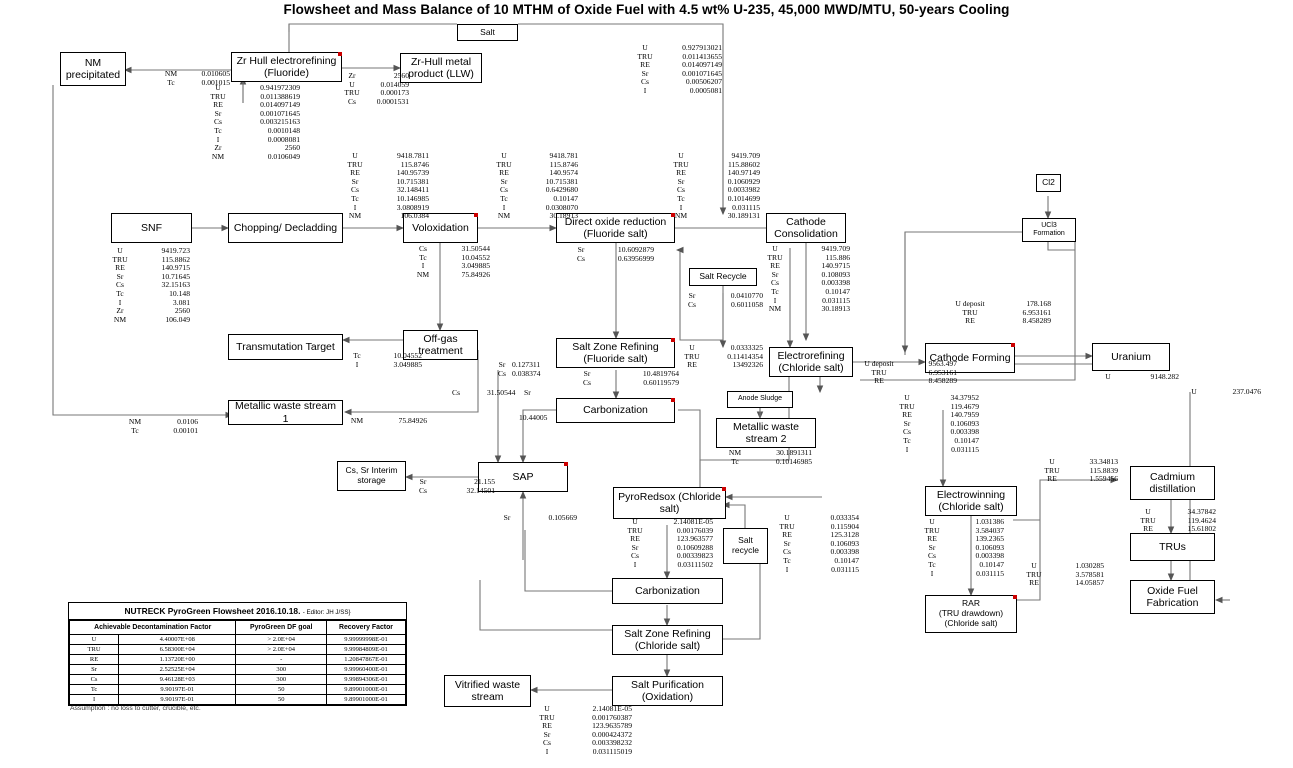  What do you see at coordinates (745, 546) in the screenshot?
I see `box-salt-recycle-bottom: Salt recycle` at bounding box center [745, 546].